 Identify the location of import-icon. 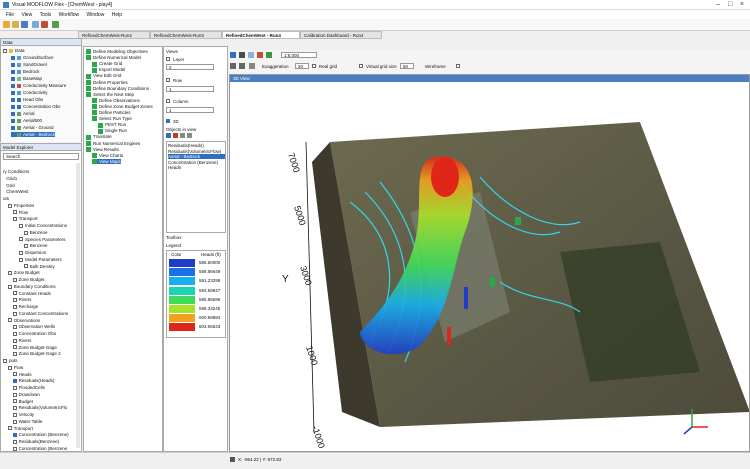
(35, 24).